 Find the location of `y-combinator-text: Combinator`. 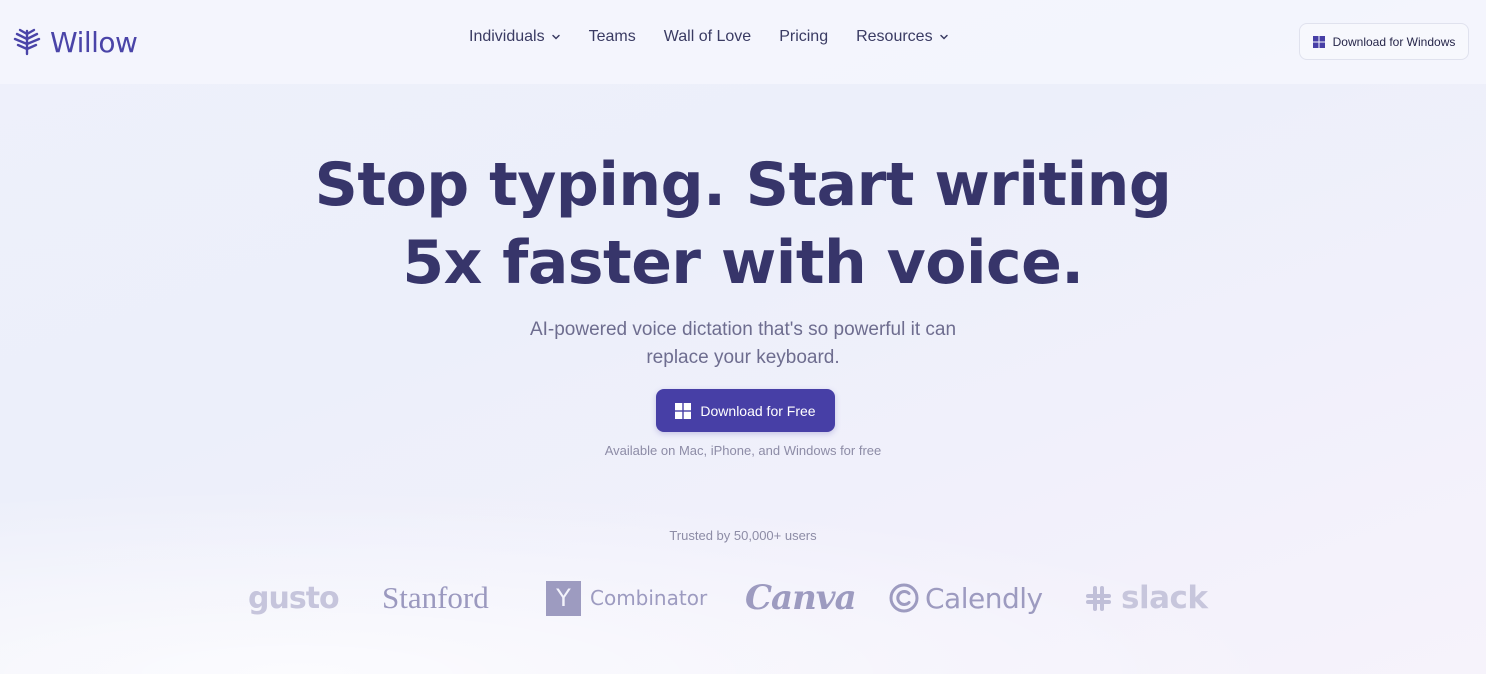

y-combinator-text: Combinator is located at coordinates (649, 598).